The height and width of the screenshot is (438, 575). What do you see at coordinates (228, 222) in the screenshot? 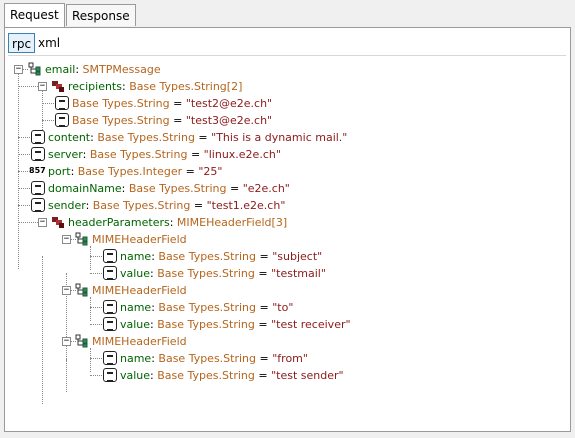
I see `tree-node-headerparameters: − headerParameters: MIMEHeaderField[3]` at bounding box center [228, 222].